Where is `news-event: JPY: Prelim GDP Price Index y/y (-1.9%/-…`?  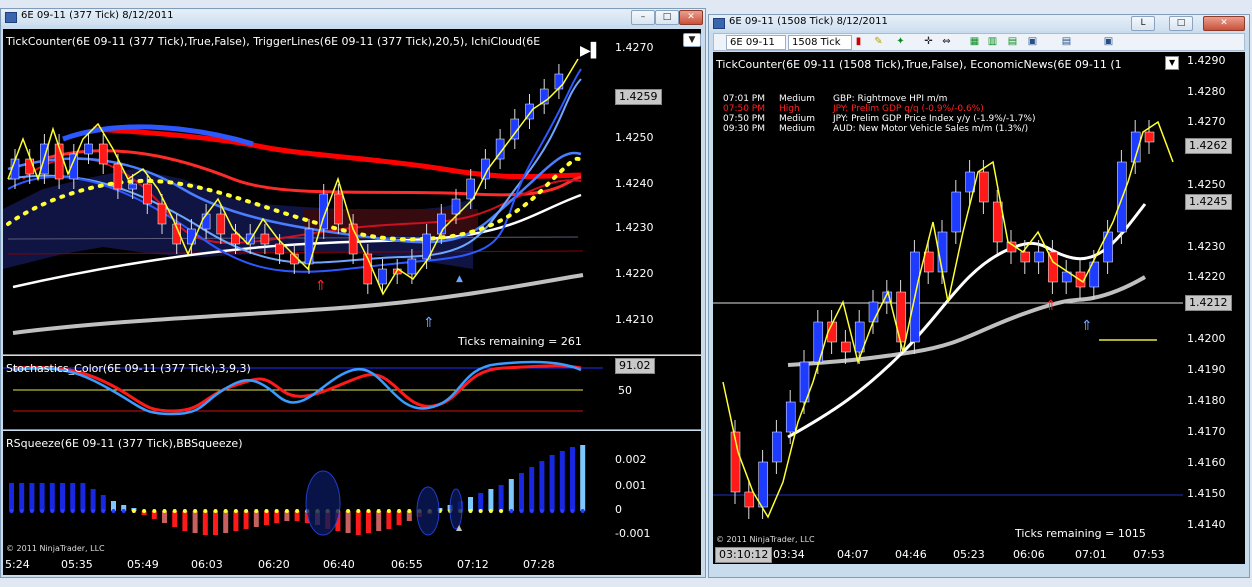
news-event: JPY: Prelim GDP Price Index y/y (-1.9%/-… is located at coordinates (934, 119).